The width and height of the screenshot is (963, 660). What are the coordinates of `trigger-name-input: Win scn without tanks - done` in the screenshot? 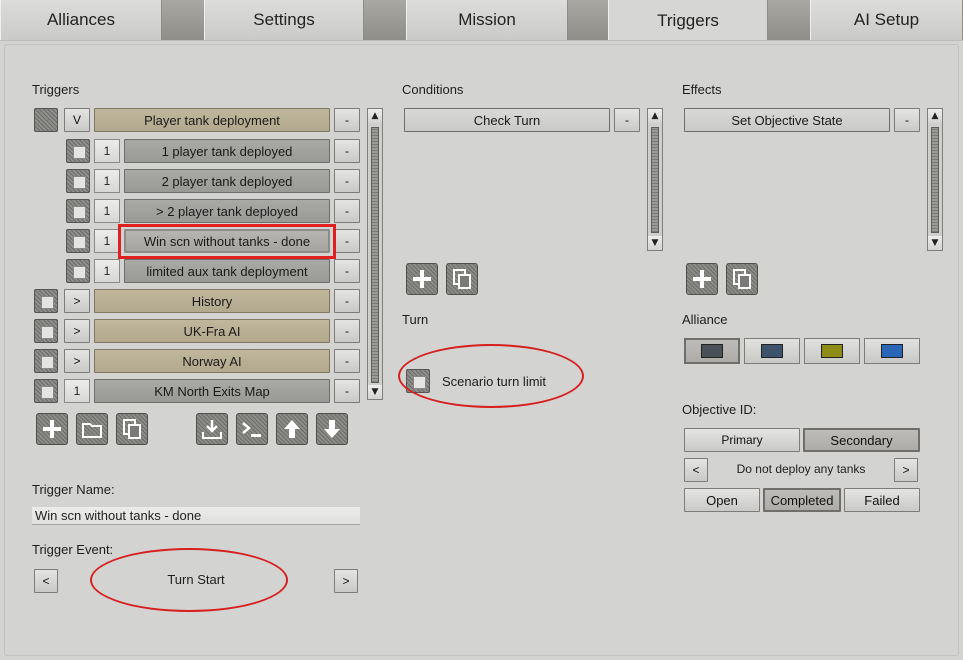 It's located at (196, 516).